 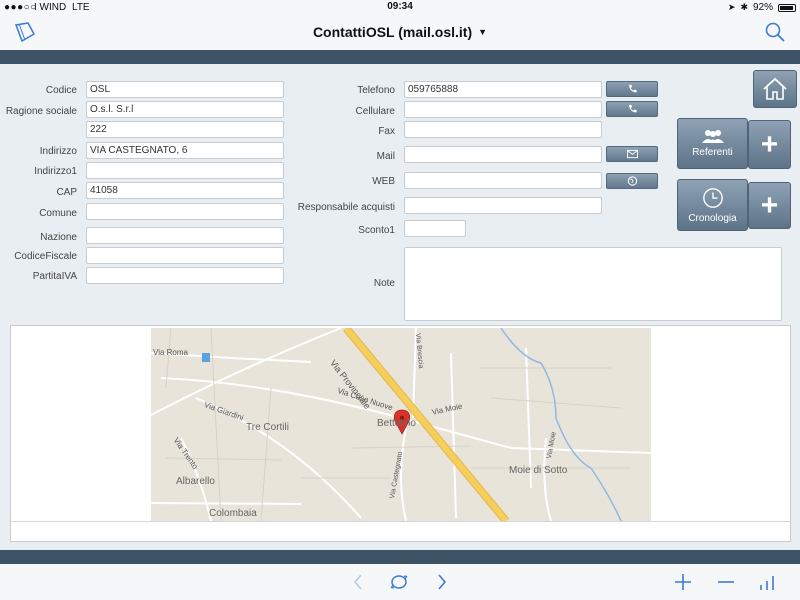 I want to click on nazione-field, so click(x=185, y=235).